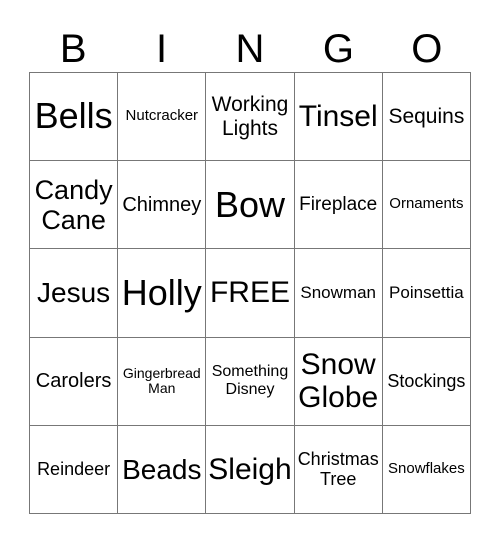 This screenshot has height=544, width=500. I want to click on cell-label: Snowflakes, so click(426, 468).